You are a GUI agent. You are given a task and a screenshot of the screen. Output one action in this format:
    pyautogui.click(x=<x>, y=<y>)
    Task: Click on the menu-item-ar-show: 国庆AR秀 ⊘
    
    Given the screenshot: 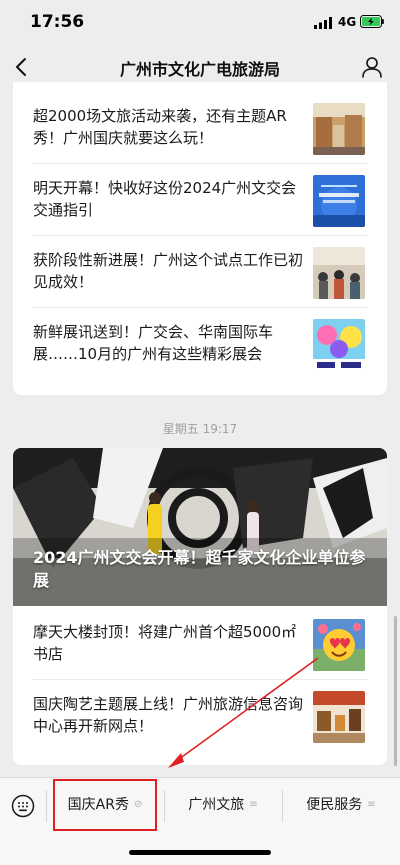 What is the action you would take?
    pyautogui.click(x=105, y=805)
    